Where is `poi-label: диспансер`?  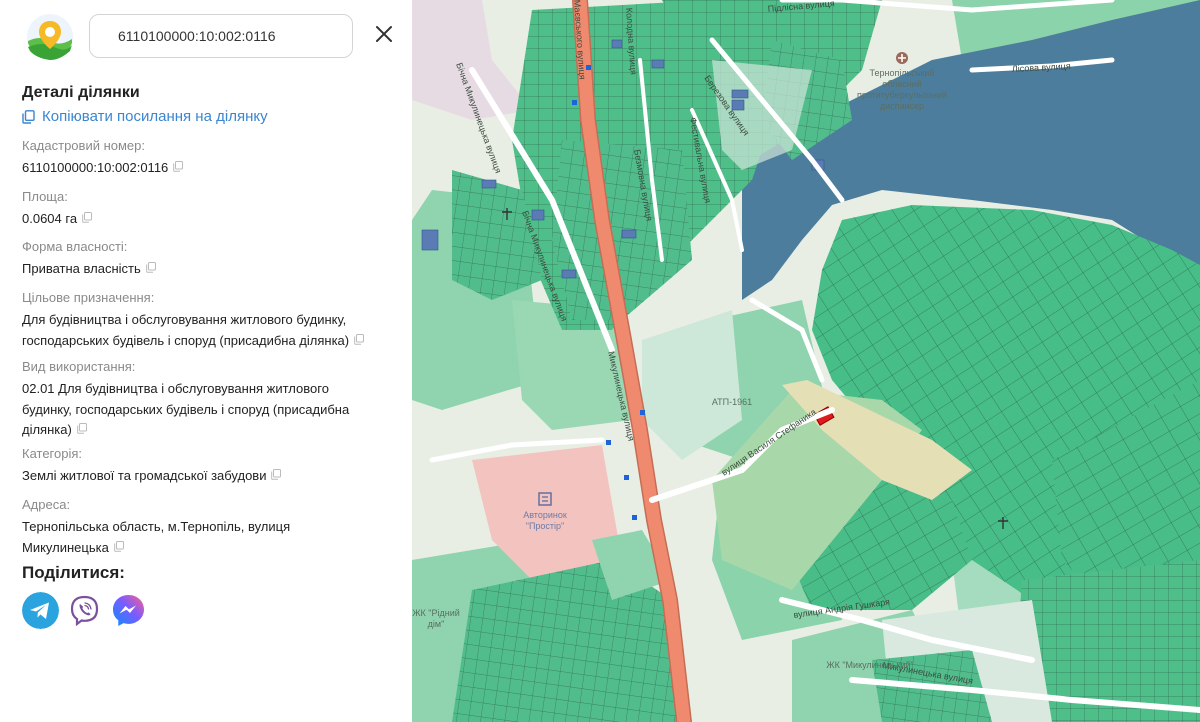
poi-label: диспансер is located at coordinates (902, 106).